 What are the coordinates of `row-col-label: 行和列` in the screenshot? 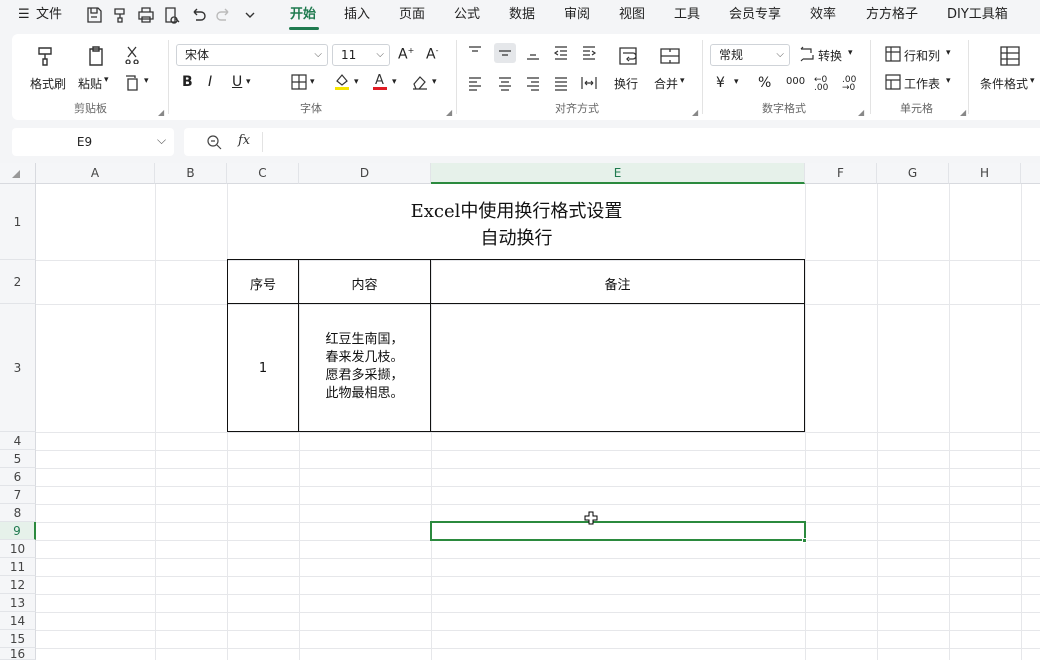 It's located at (922, 55).